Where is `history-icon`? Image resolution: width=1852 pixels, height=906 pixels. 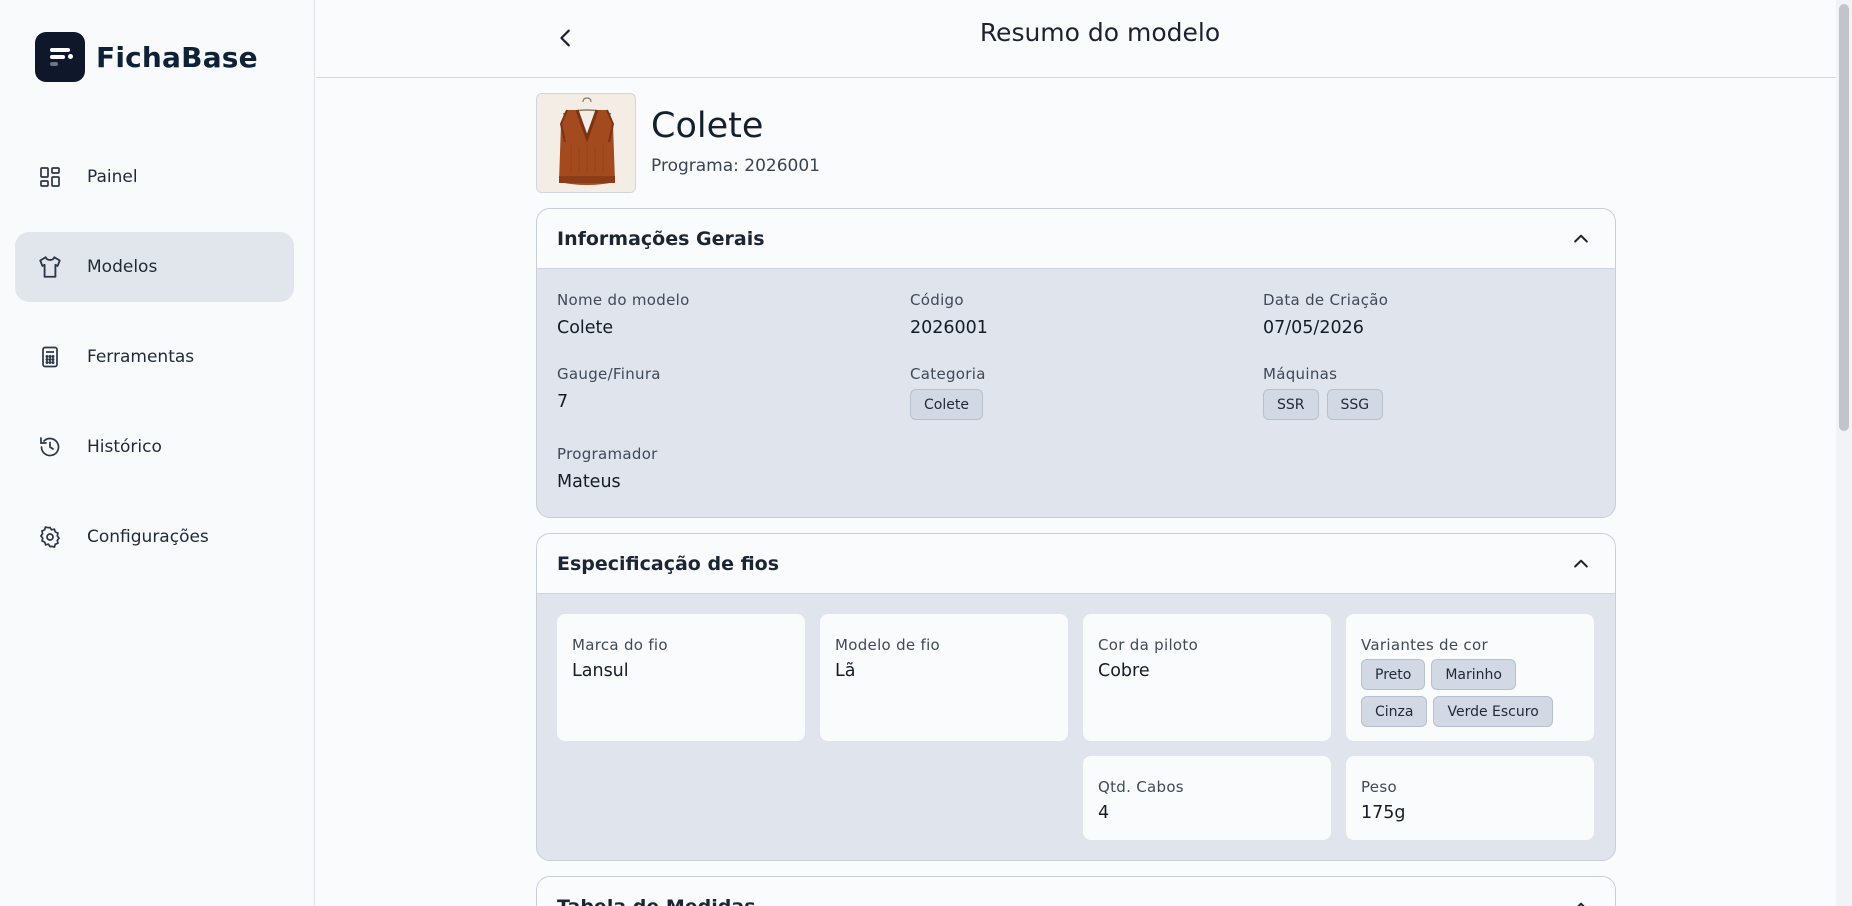
history-icon is located at coordinates (50, 447).